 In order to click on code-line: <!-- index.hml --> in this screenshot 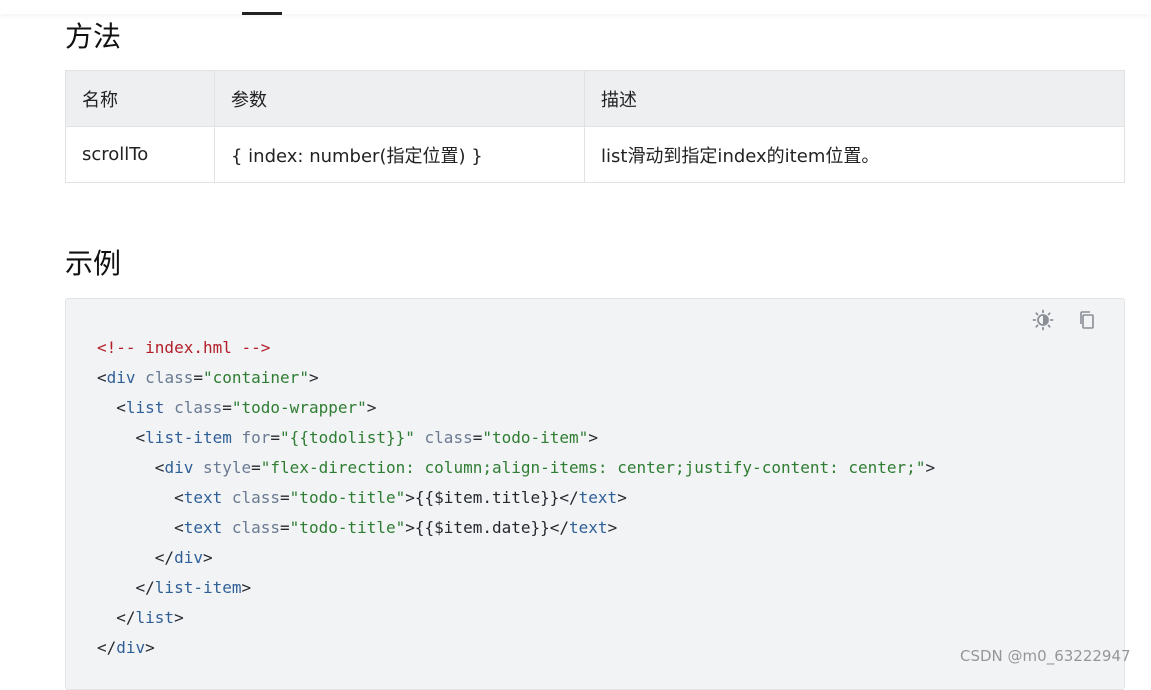, I will do `click(516, 348)`.